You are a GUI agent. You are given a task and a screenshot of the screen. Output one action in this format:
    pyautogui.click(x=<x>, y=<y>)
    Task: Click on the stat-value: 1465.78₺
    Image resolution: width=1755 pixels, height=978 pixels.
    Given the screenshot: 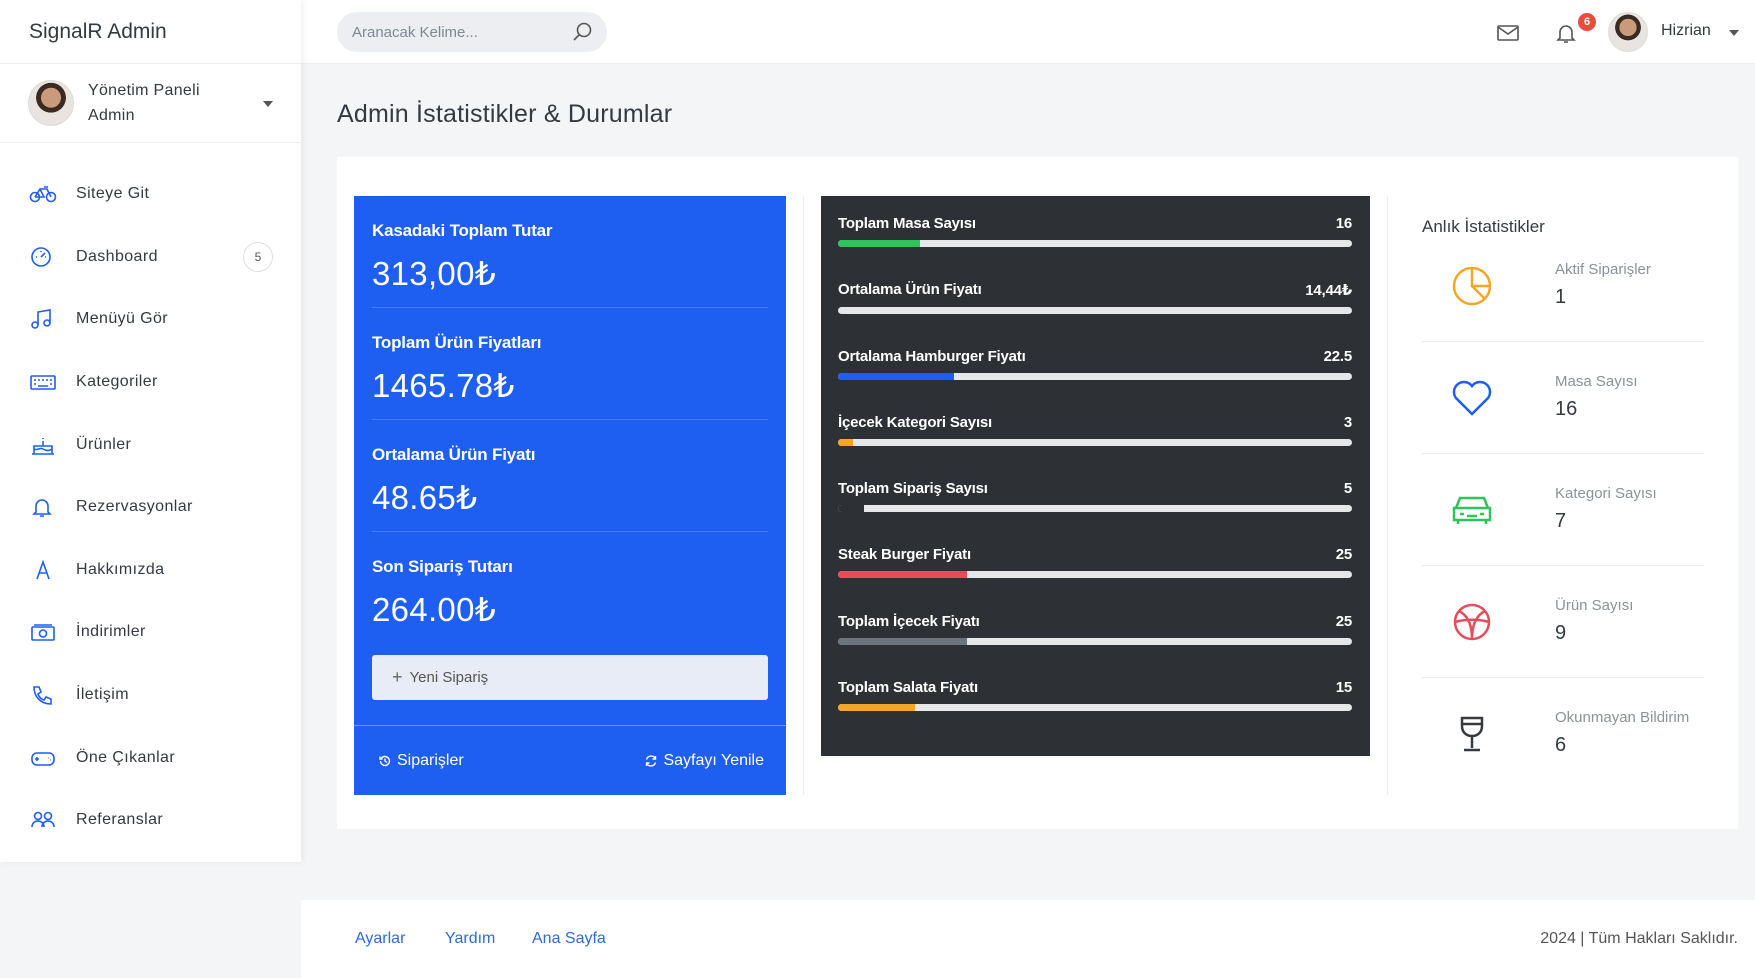 What is the action you would take?
    pyautogui.click(x=443, y=385)
    